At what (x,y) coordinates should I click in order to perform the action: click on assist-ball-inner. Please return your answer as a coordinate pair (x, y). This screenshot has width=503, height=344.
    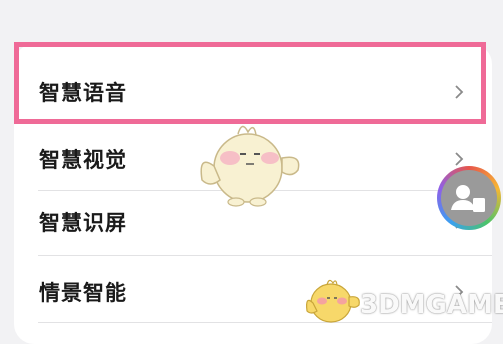
    Looking at the image, I should click on (469, 198).